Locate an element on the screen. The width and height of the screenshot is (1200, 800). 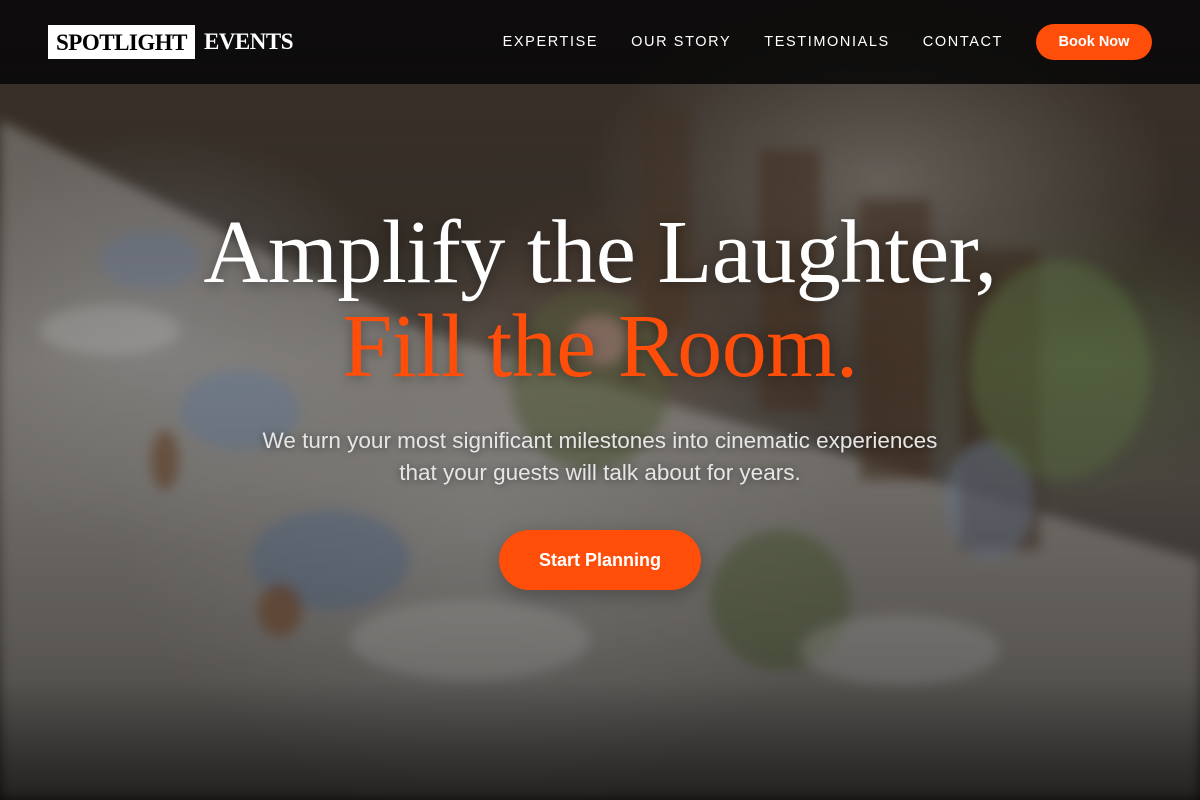
start-planning-button: Start Planning is located at coordinates (600, 560).